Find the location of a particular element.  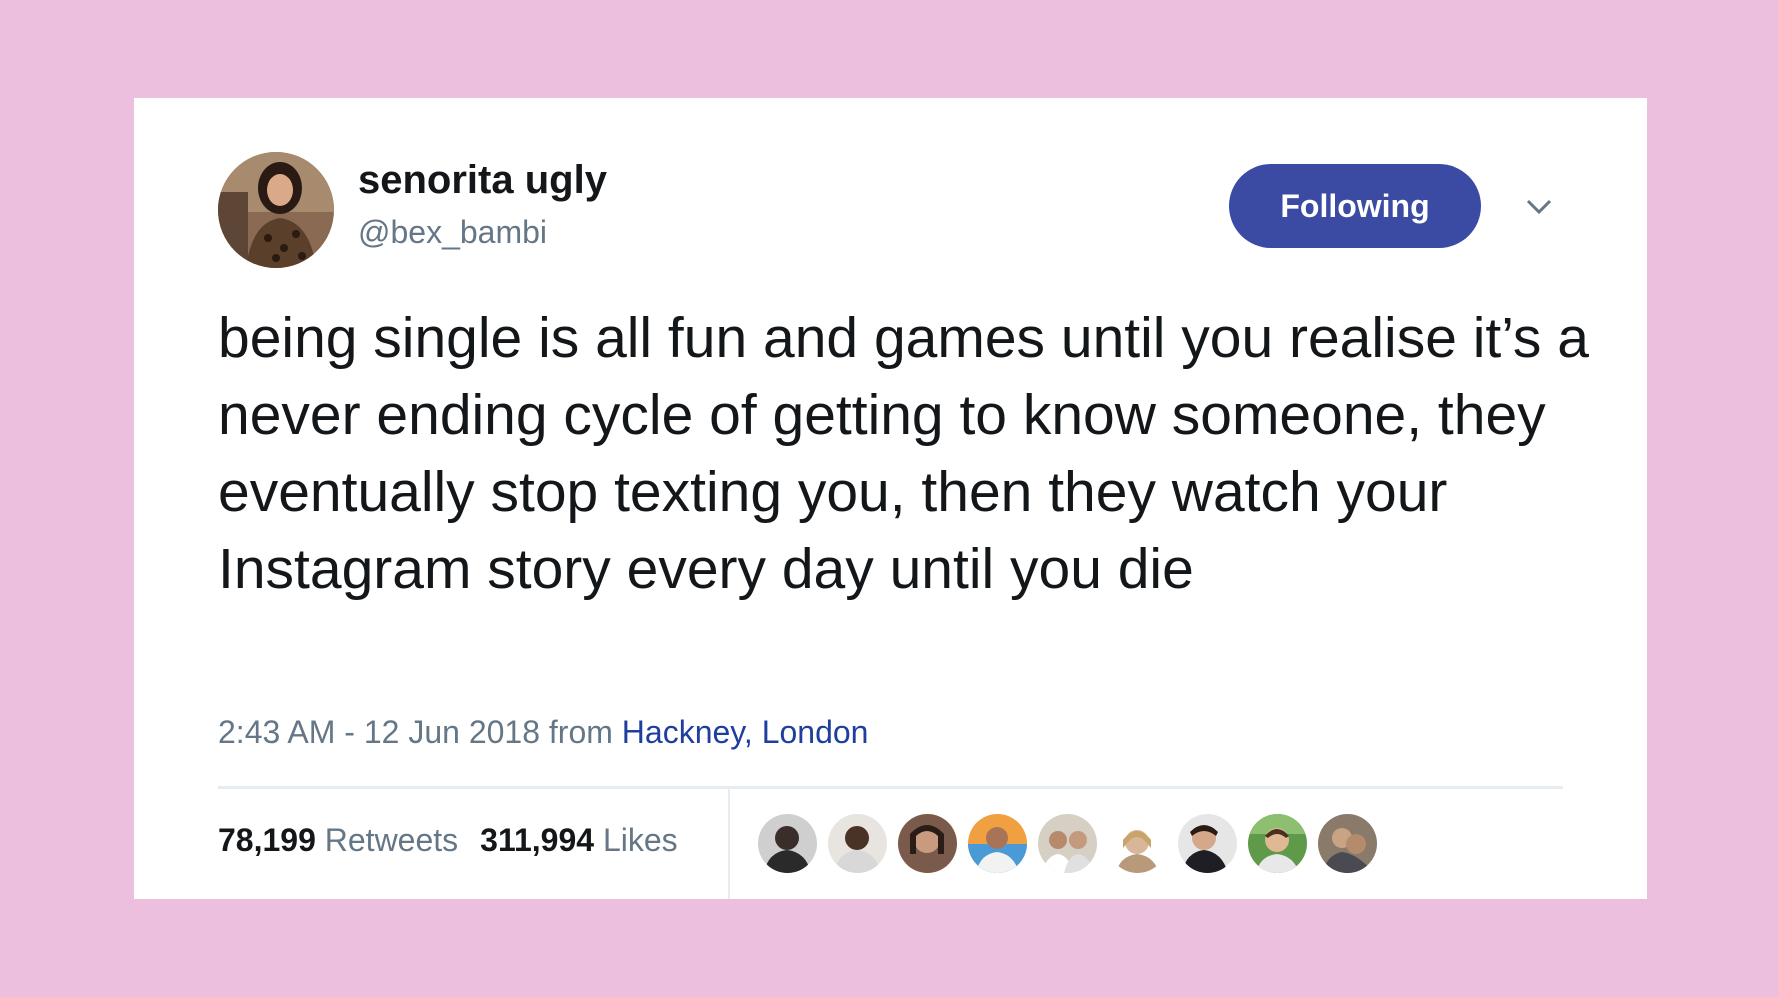

from-label: from is located at coordinates (580, 732).